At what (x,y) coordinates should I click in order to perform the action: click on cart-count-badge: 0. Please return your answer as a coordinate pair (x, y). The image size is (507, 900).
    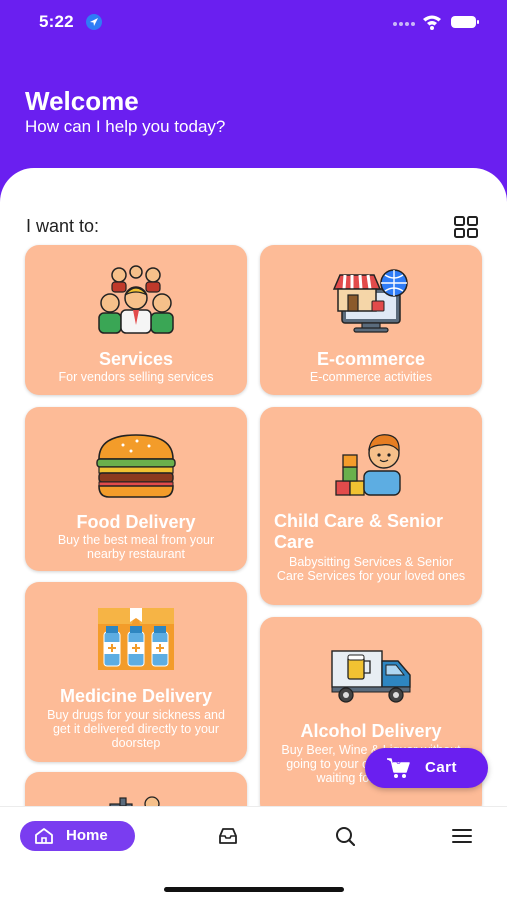
    Looking at the image, I should click on (399, 761).